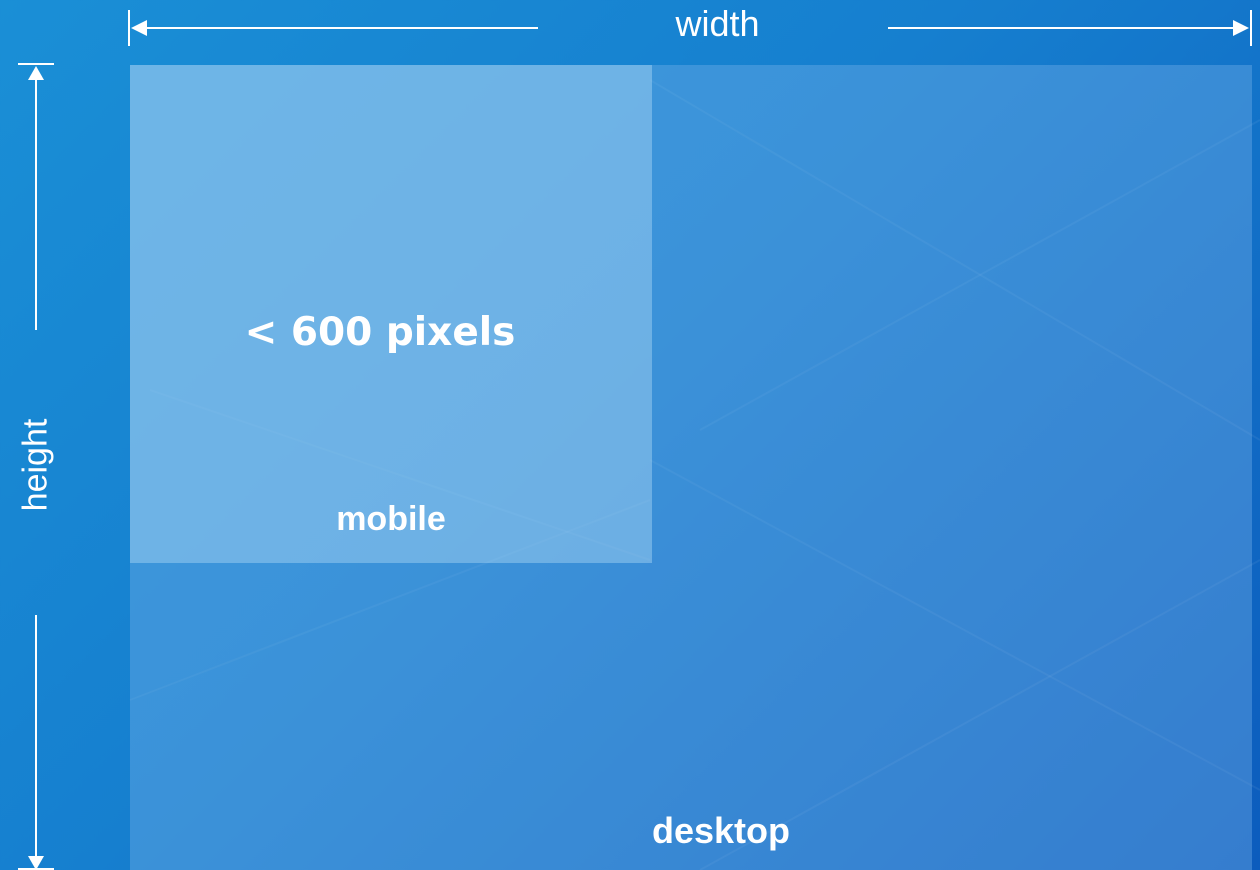 This screenshot has height=870, width=1260. I want to click on height-arrow-bottom-head, so click(36, 863).